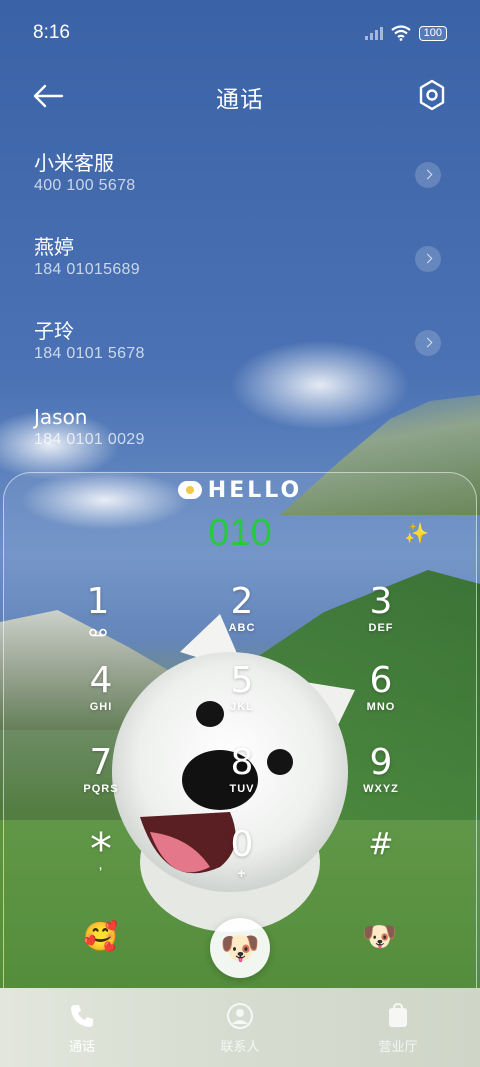 This screenshot has width=480, height=1067. What do you see at coordinates (242, 628) in the screenshot?
I see `key-letters: ABC` at bounding box center [242, 628].